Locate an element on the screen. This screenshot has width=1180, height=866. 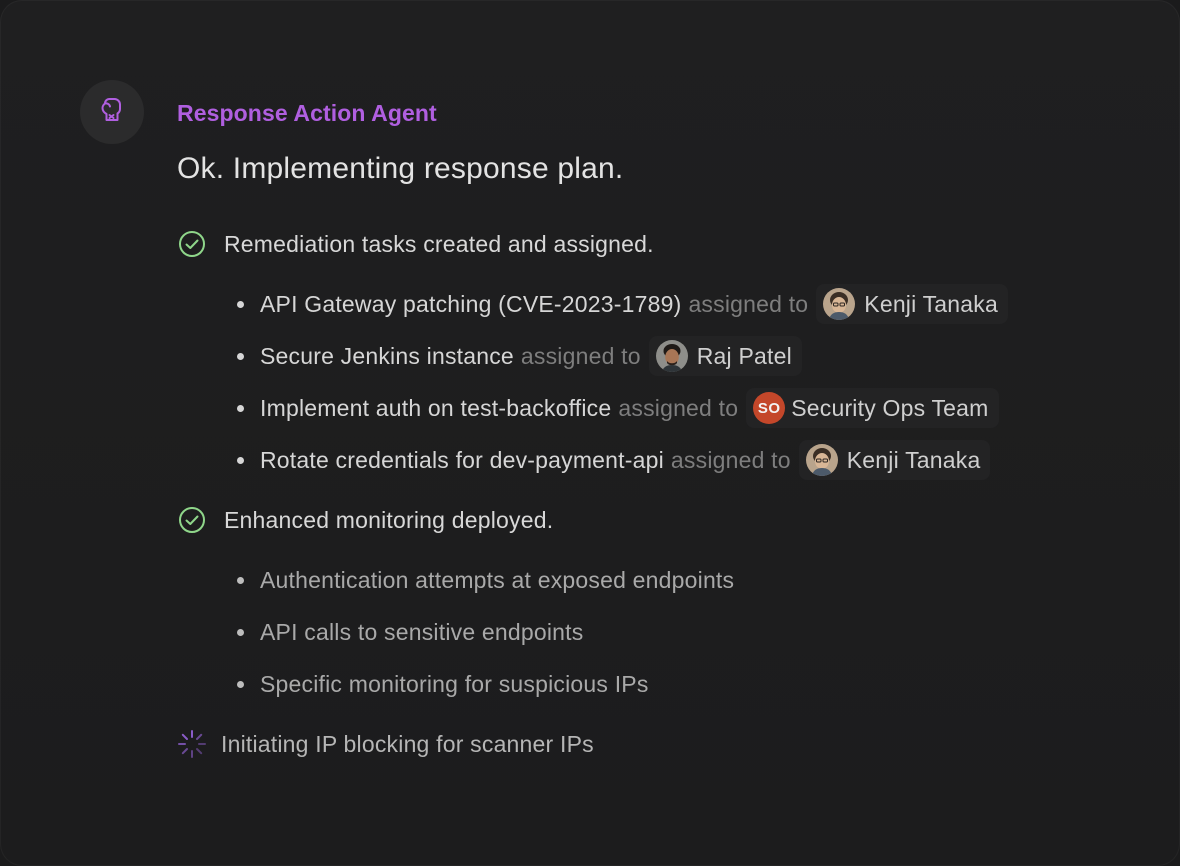
monitoring-text: API calls to sensitive endpoints is located at coordinates (422, 631).